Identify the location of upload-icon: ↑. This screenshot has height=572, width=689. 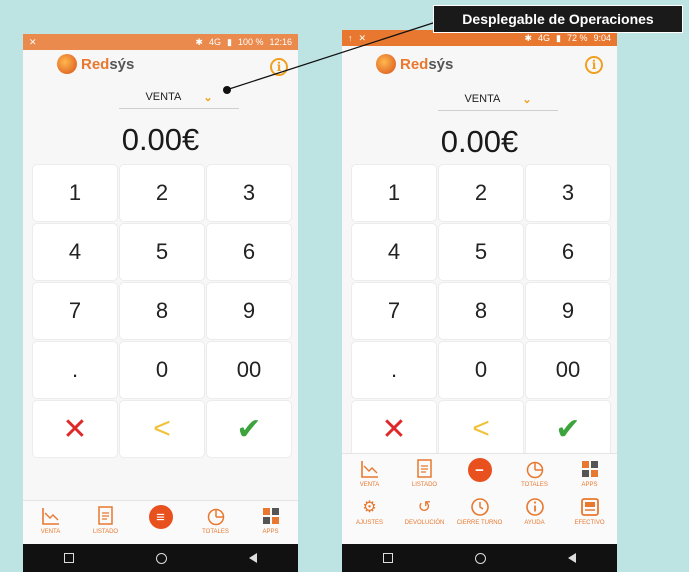
(350, 38).